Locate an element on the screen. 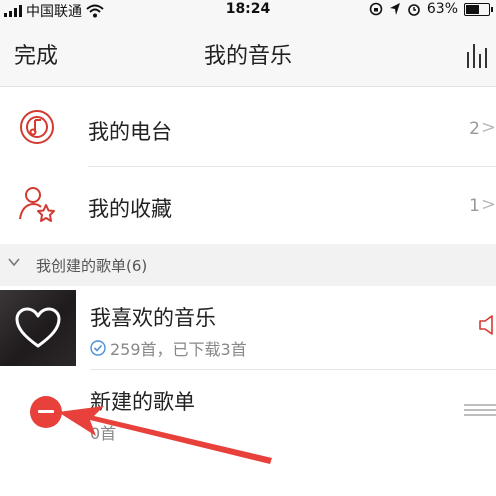 This screenshot has width=496, height=496. page-title: 我的音乐 is located at coordinates (247, 56).